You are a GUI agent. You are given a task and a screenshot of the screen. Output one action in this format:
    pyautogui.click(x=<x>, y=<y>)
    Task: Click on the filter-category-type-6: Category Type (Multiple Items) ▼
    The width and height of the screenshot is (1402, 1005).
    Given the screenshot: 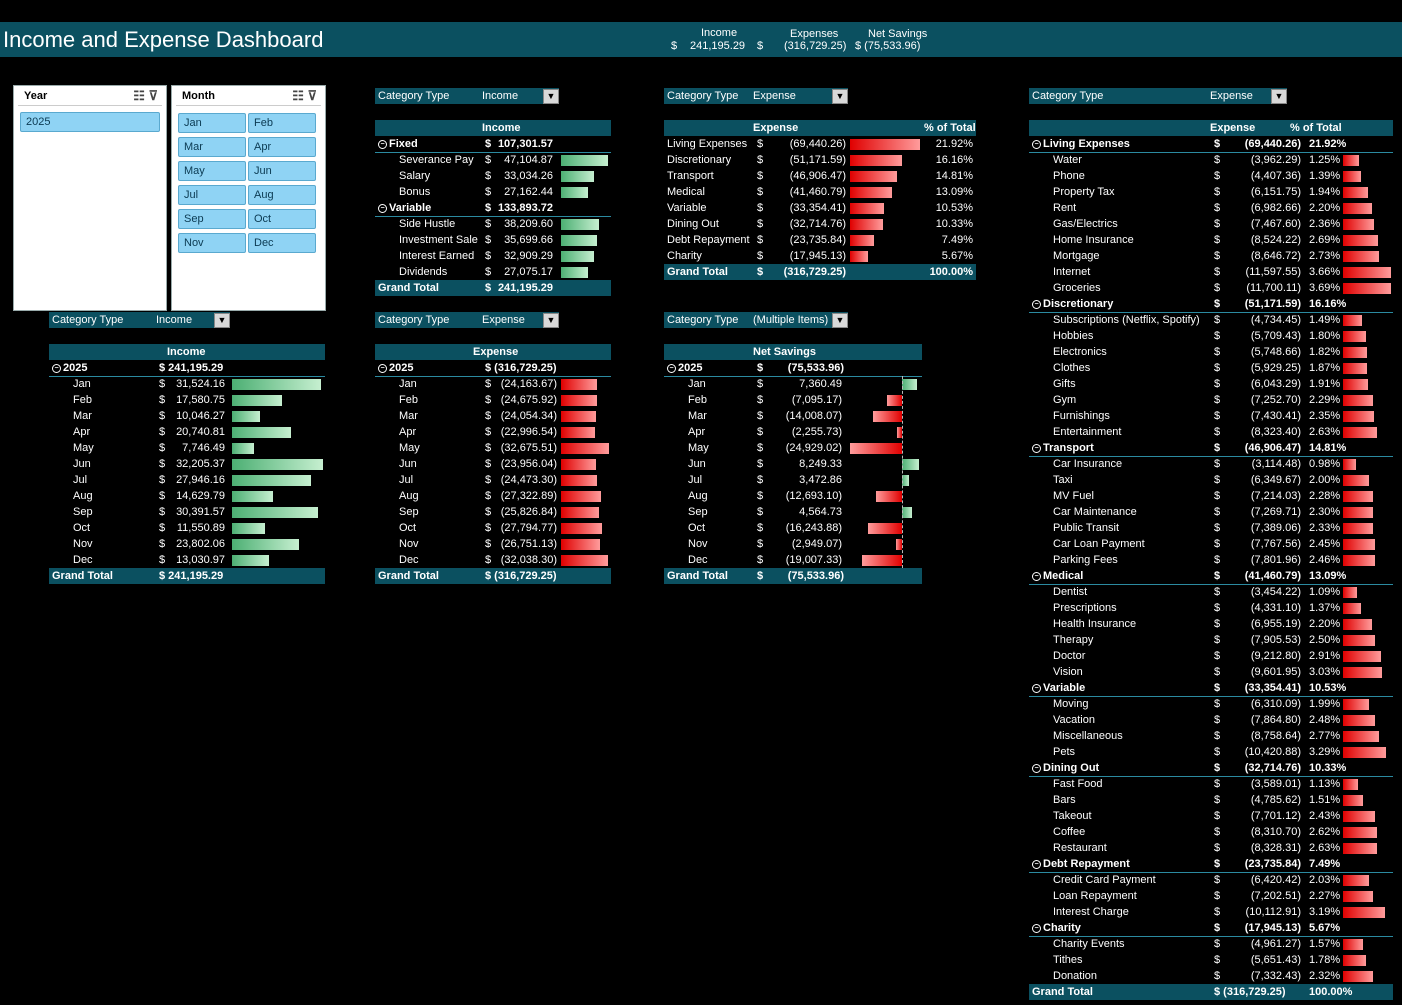 What is the action you would take?
    pyautogui.click(x=756, y=320)
    